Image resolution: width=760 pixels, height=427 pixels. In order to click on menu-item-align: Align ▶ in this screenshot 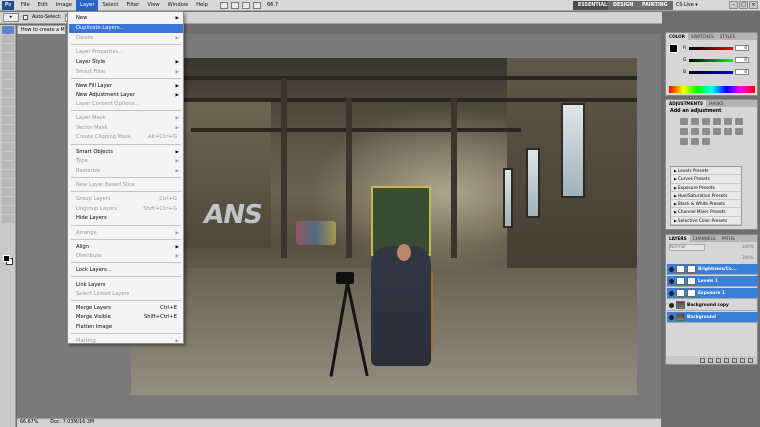, I will do `click(126, 247)`.